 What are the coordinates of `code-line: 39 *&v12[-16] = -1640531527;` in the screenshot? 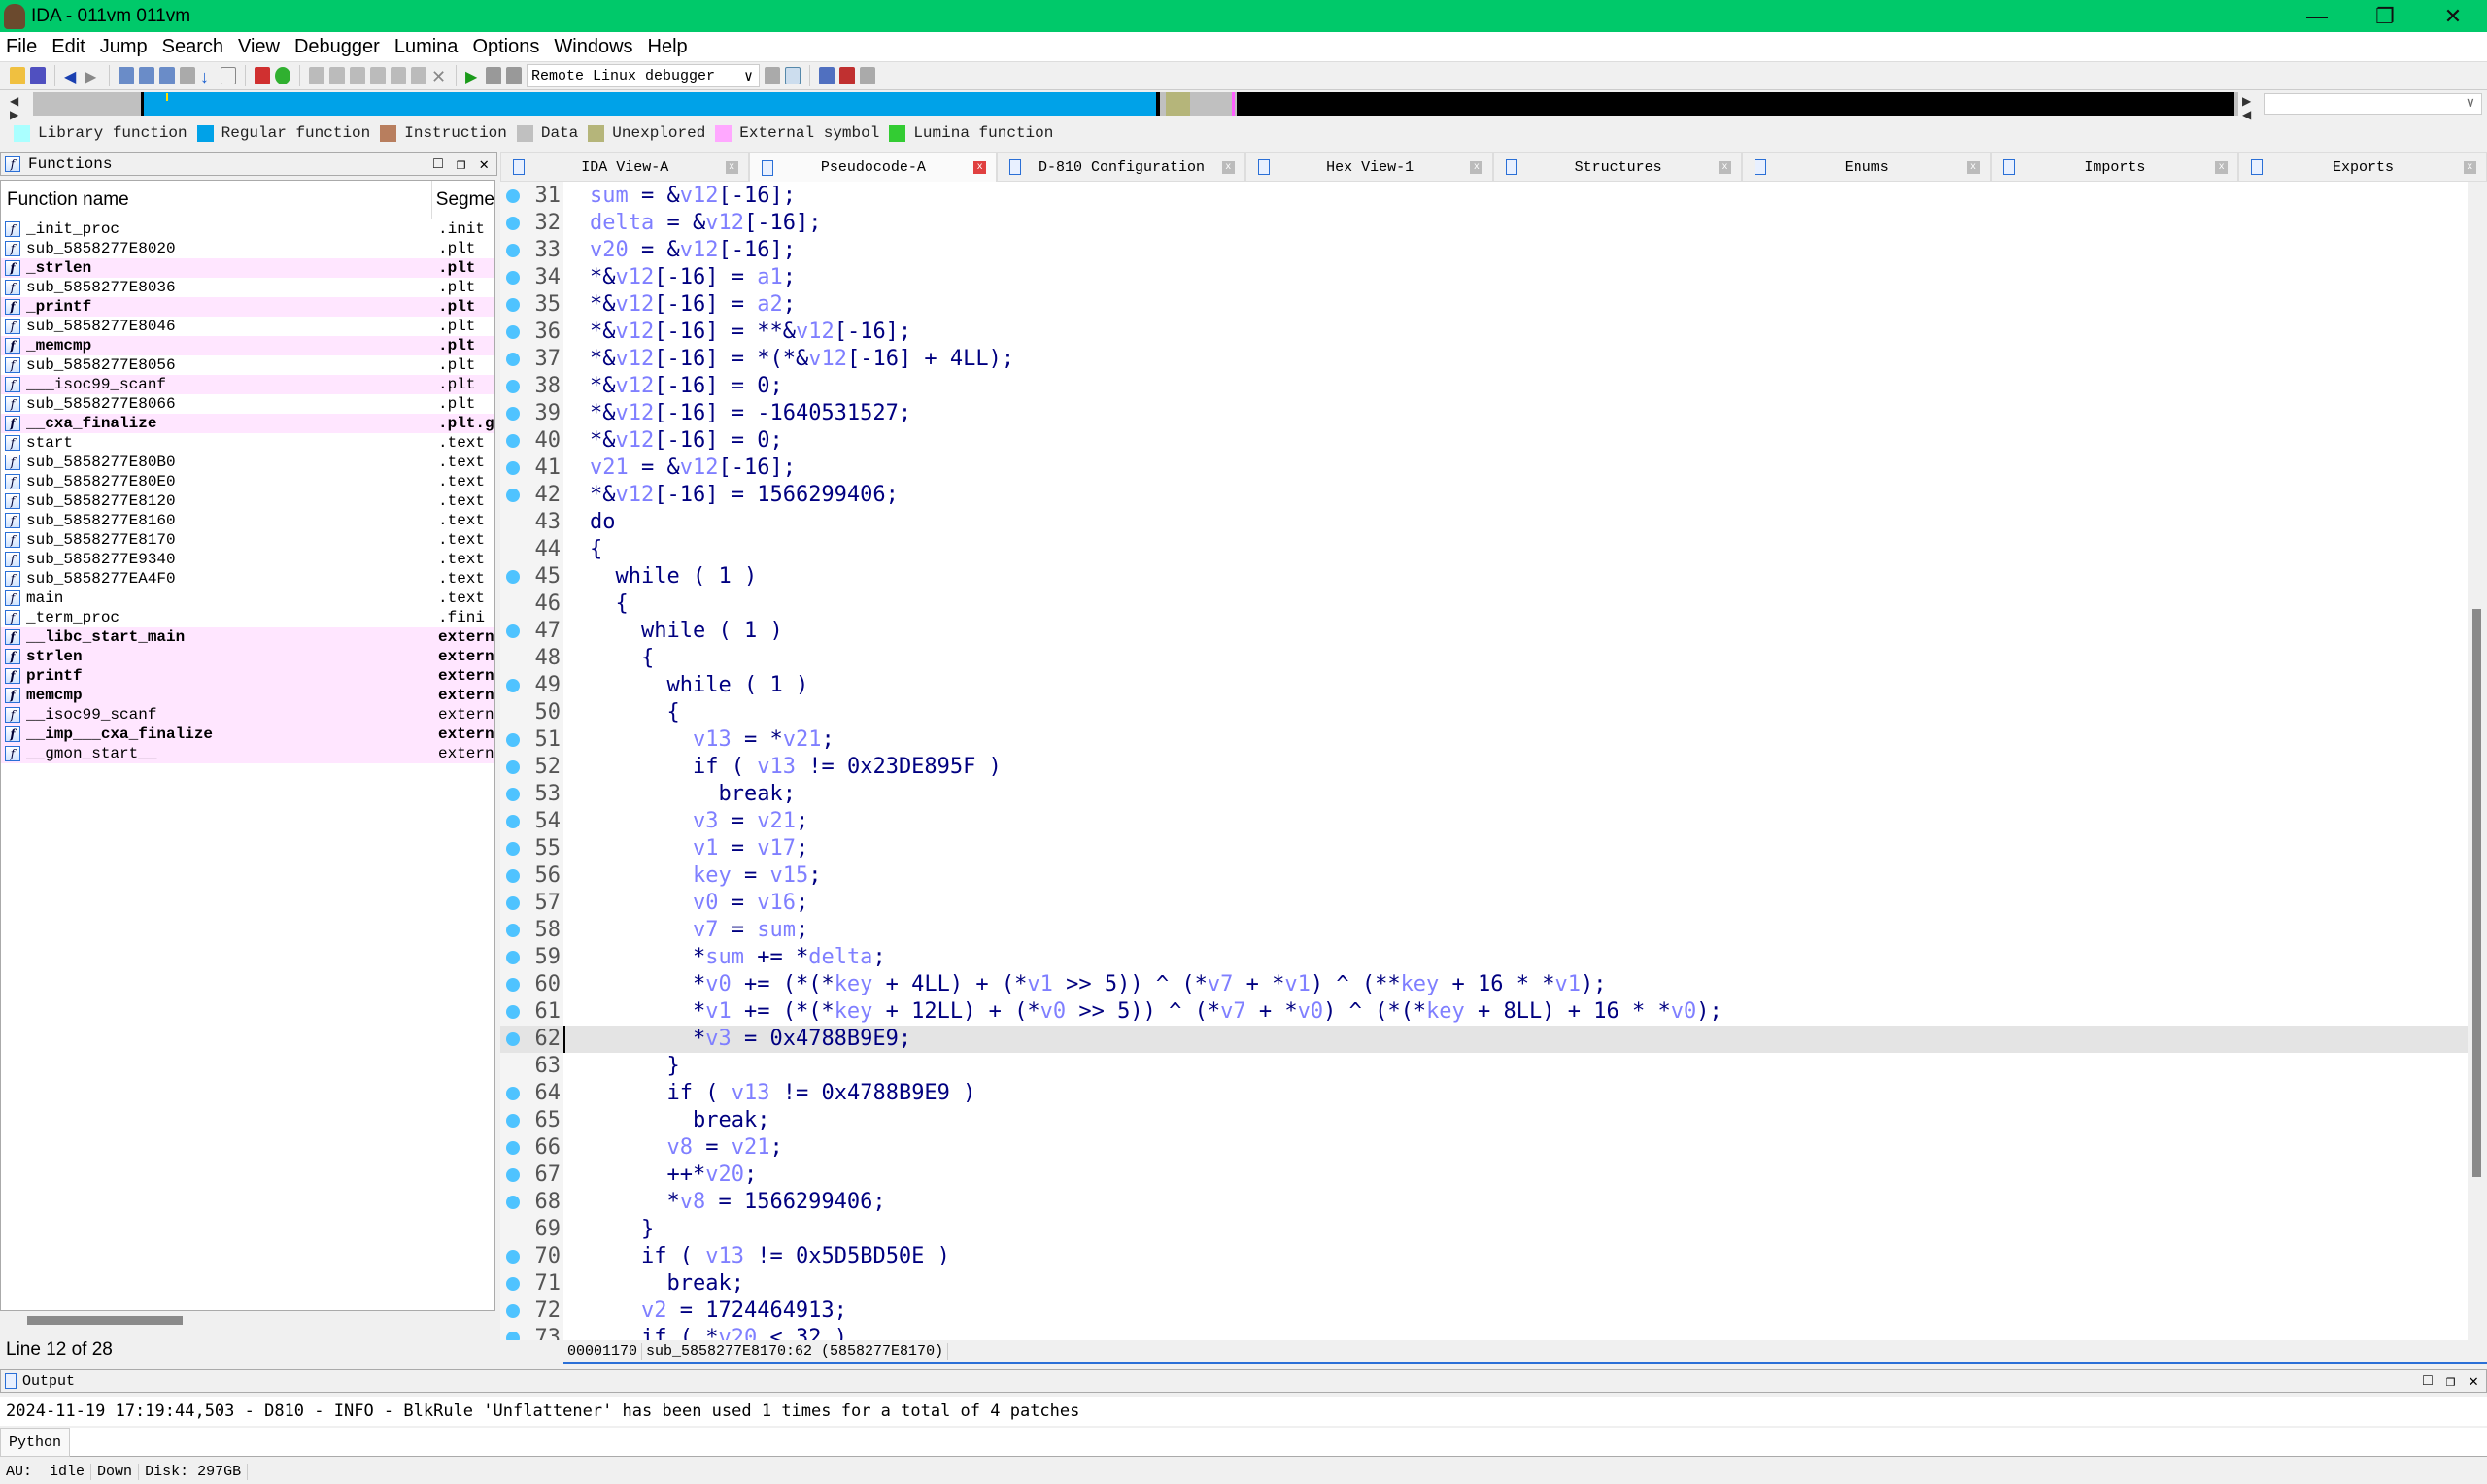 It's located at (1484, 413).